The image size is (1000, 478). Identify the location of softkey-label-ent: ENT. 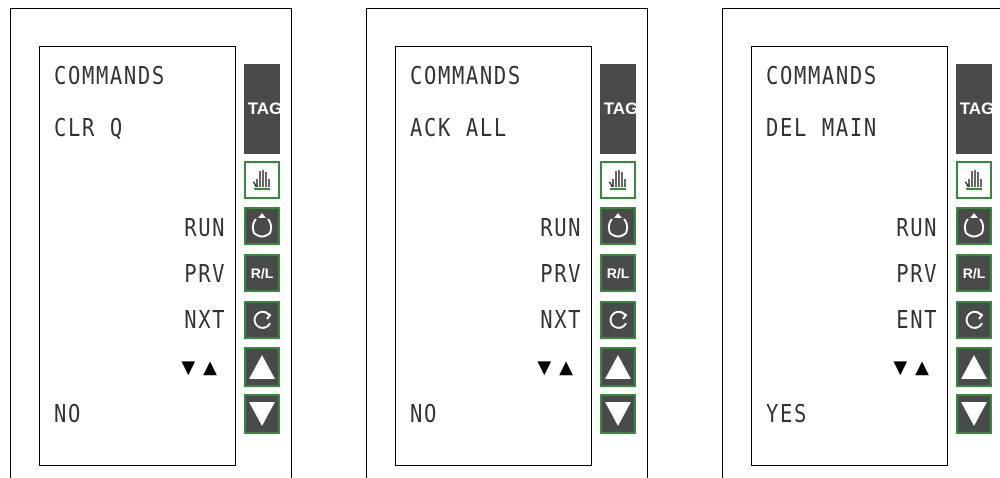
(917, 319).